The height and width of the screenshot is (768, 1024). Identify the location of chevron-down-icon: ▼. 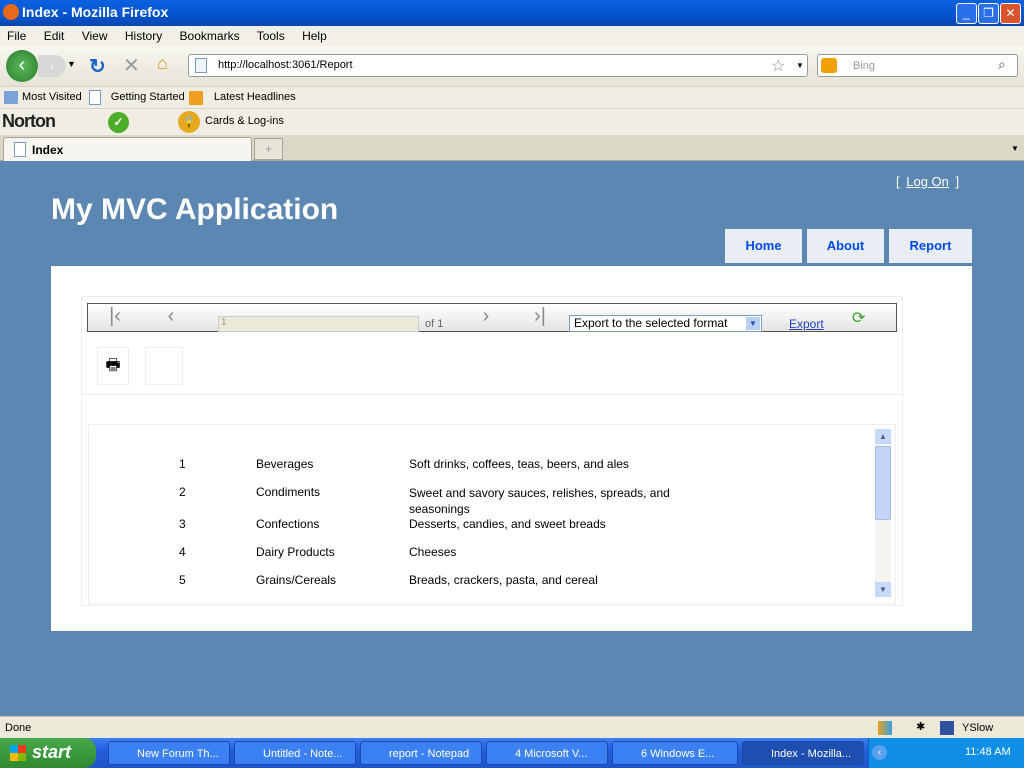
(753, 323).